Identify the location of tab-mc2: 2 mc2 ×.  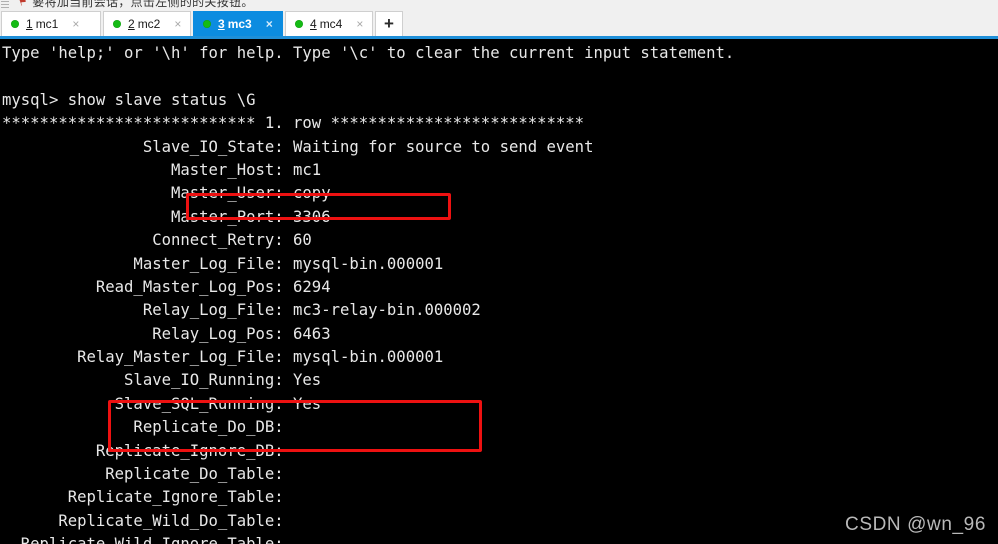
(147, 23).